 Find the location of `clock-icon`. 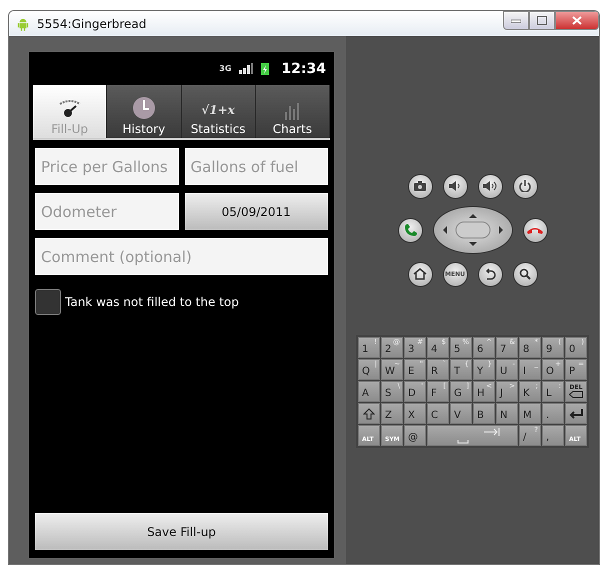

clock-icon is located at coordinates (144, 108).